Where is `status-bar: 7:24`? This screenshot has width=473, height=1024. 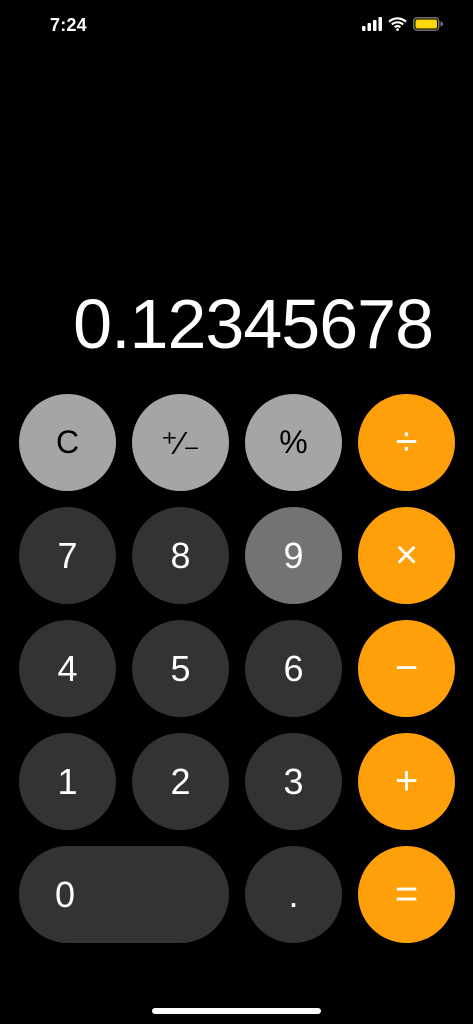 status-bar: 7:24 is located at coordinates (236, 27).